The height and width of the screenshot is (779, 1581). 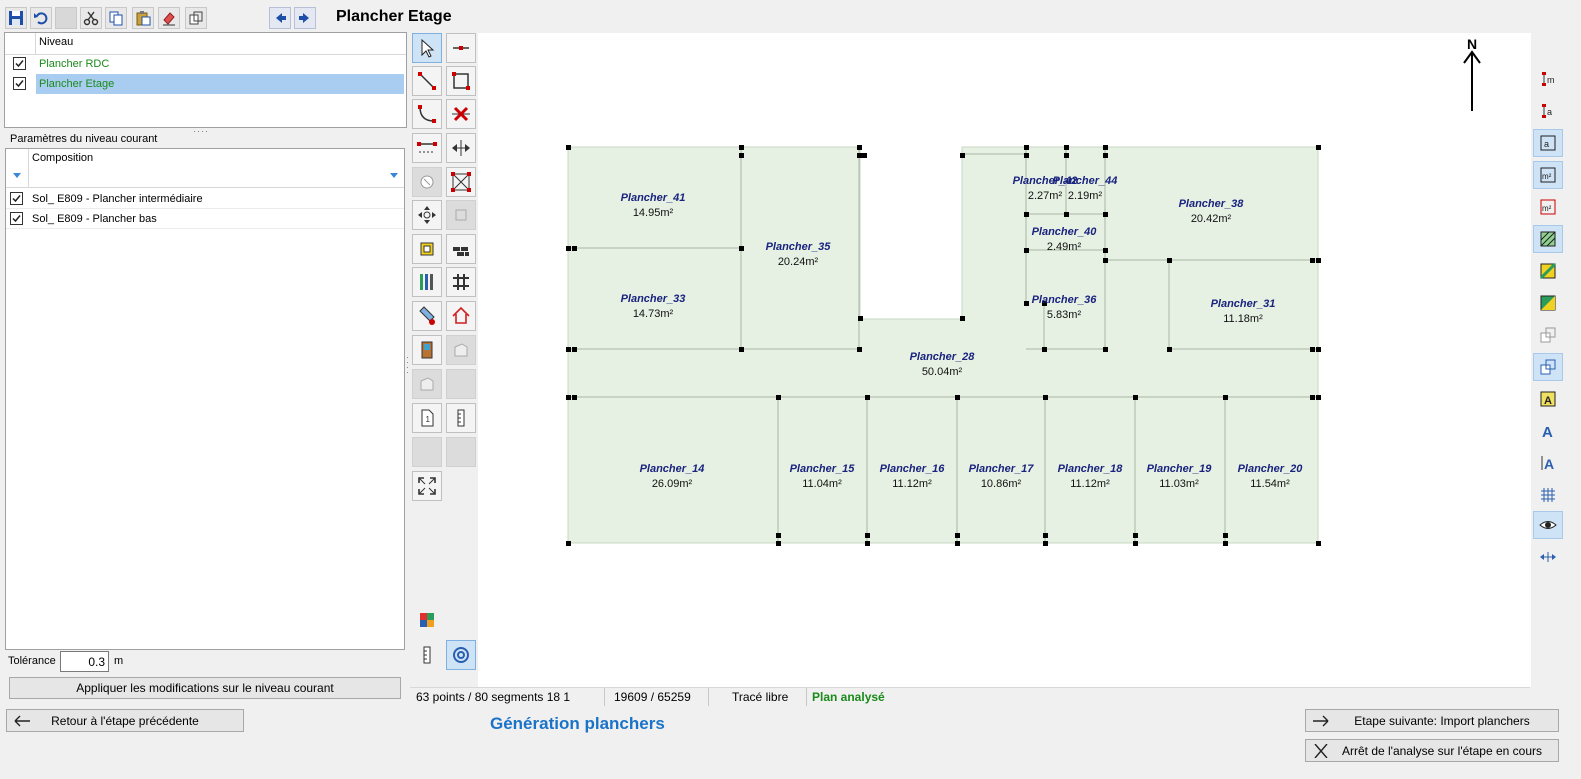 I want to click on copy-button, so click(x=116, y=18).